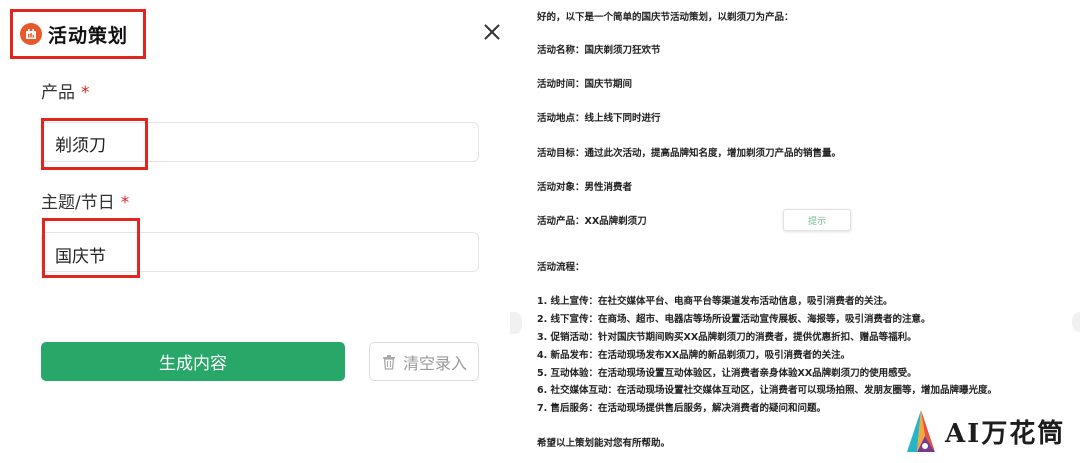  What do you see at coordinates (592, 221) in the screenshot?
I see `output-line: 活动产品：XX品牌剃须刀` at bounding box center [592, 221].